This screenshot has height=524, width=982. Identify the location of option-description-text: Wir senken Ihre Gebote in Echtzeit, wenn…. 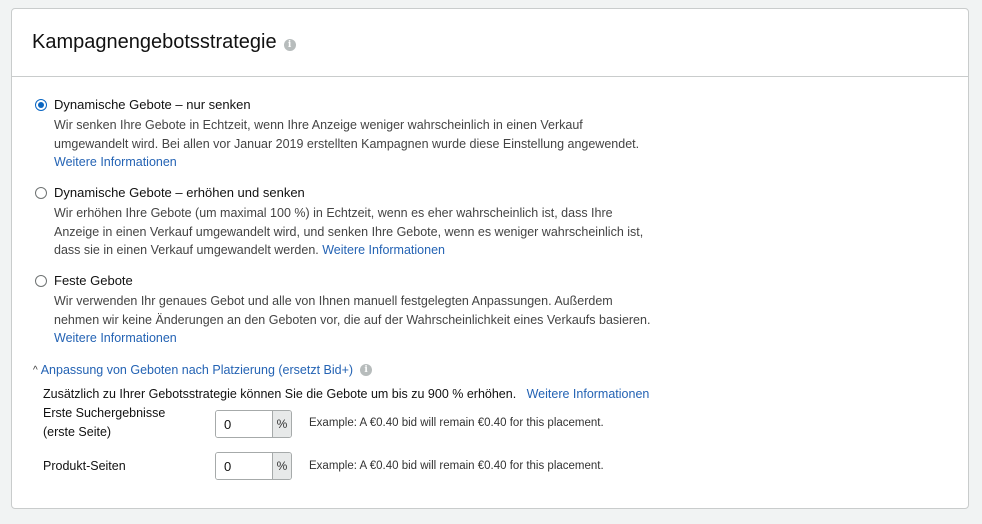
(347, 134).